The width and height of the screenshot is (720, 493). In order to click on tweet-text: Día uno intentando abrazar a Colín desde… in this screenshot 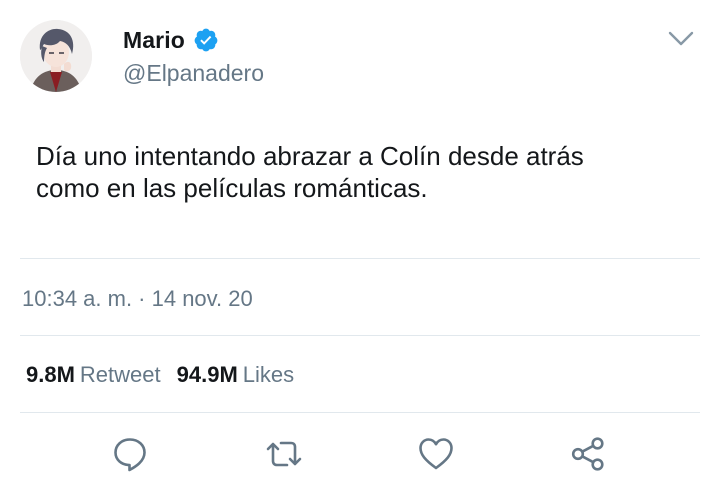, I will do `click(356, 172)`.